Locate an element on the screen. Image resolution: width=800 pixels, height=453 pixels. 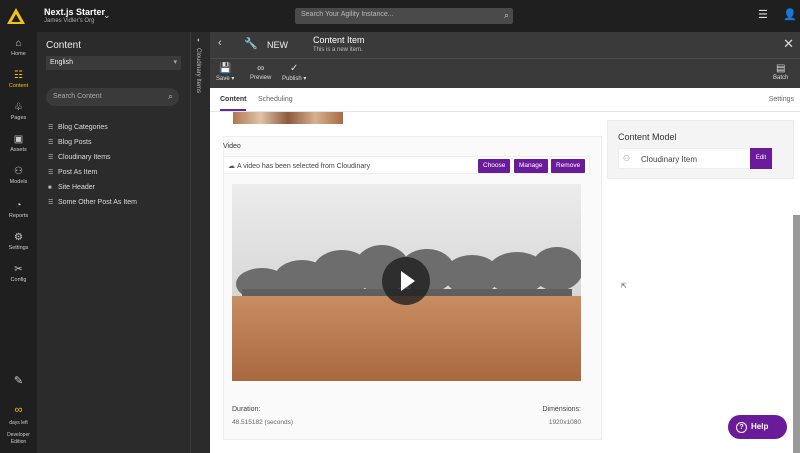
batch-button: ▤ Batch is located at coordinates (780, 72).